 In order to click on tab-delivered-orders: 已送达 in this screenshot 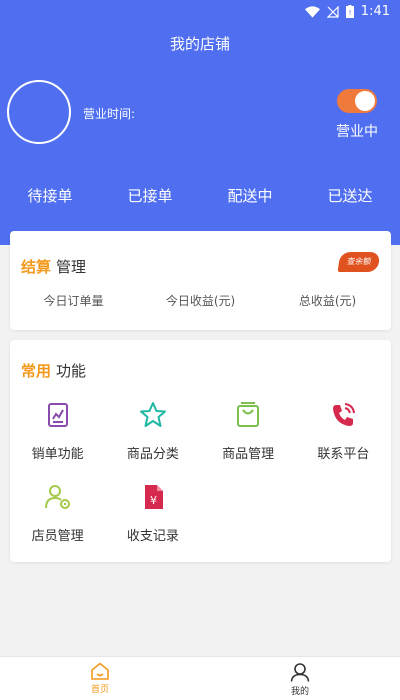, I will do `click(350, 195)`.